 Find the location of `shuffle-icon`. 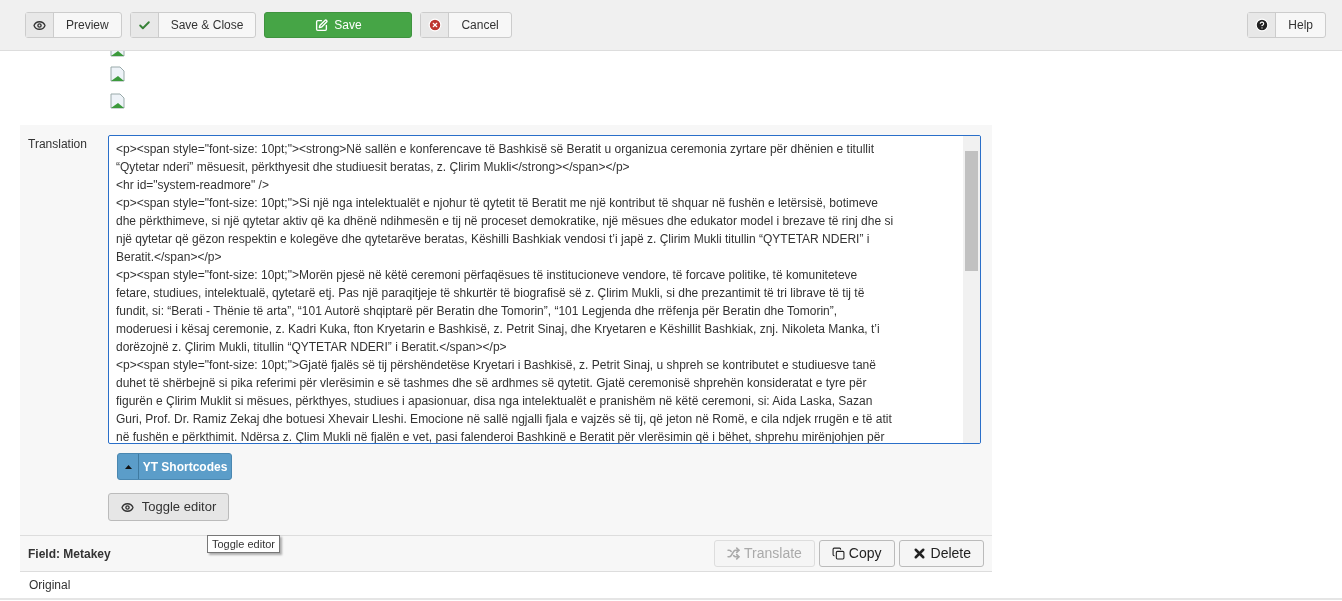

shuffle-icon is located at coordinates (733, 553).